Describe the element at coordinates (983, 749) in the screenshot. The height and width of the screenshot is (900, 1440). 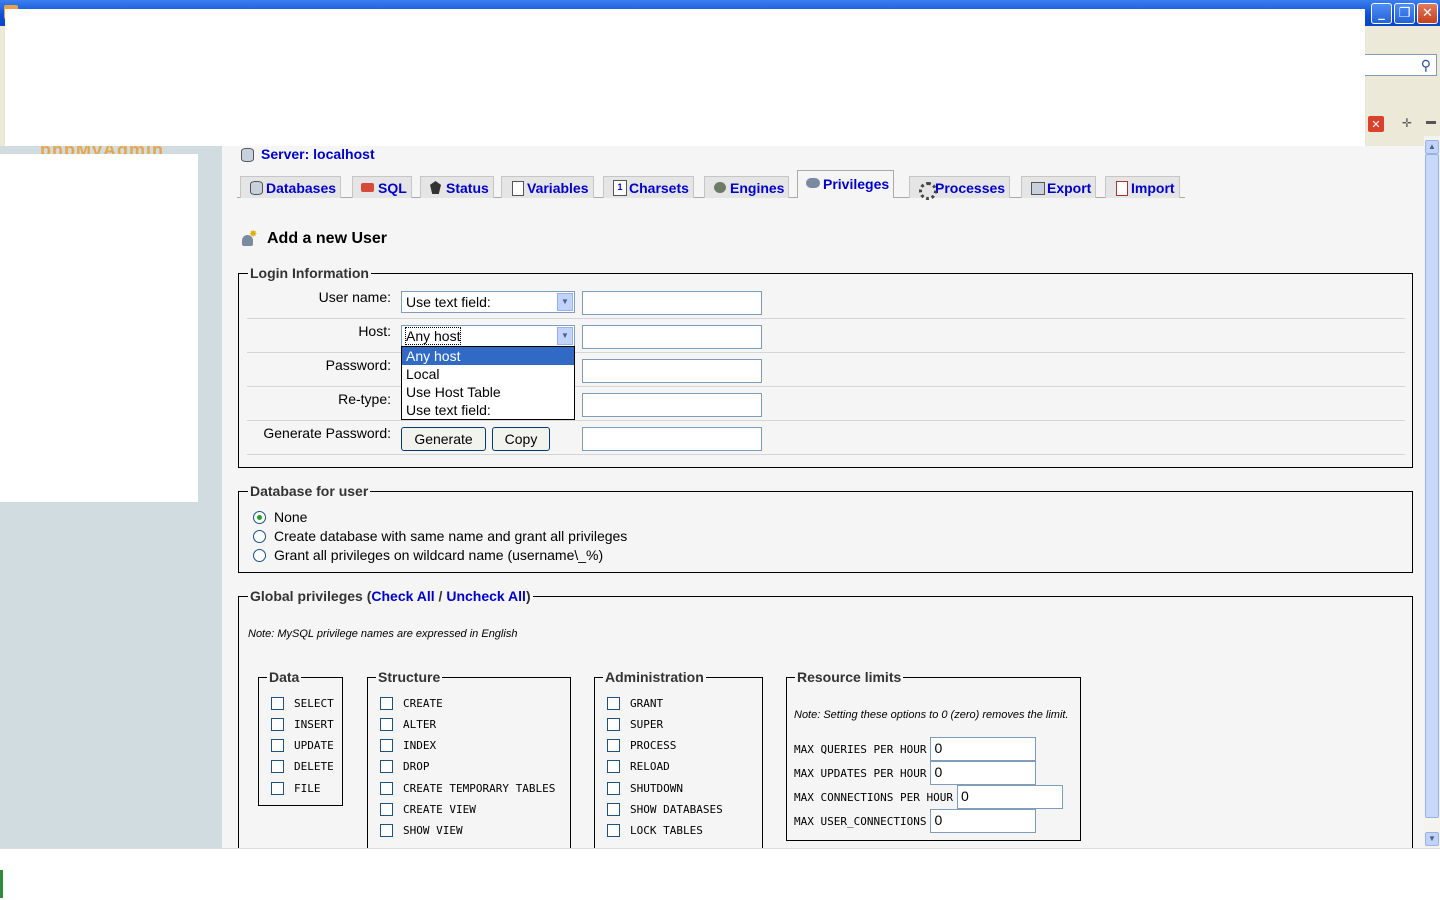
I see `max-queries-input: 0` at that location.